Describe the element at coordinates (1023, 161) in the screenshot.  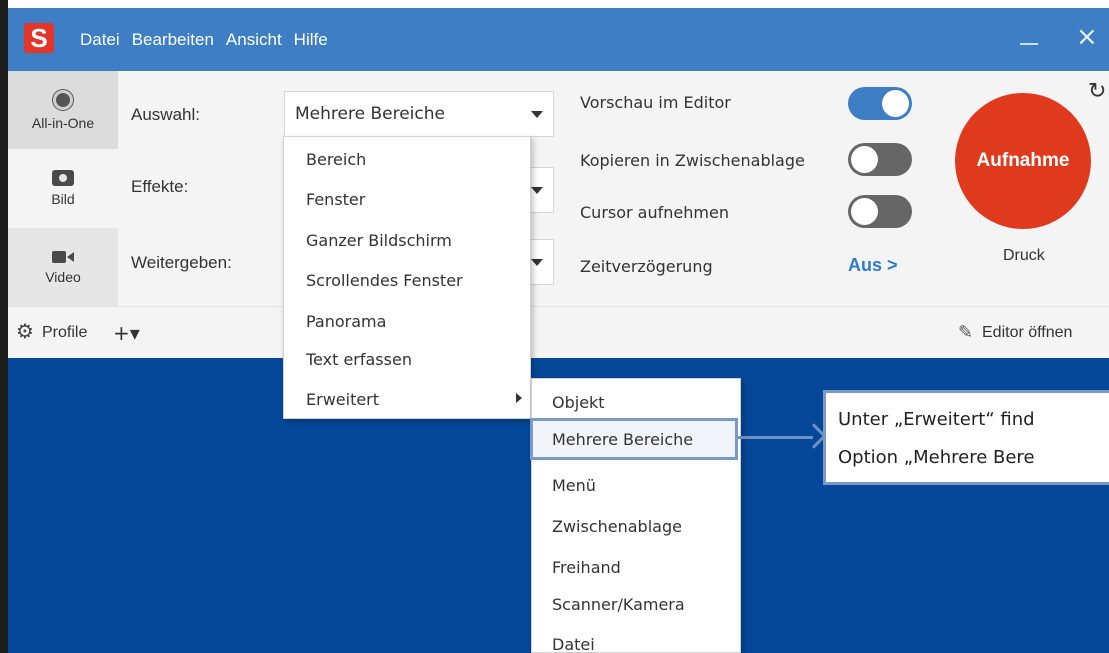
I see `capture-button: Aufnahme` at that location.